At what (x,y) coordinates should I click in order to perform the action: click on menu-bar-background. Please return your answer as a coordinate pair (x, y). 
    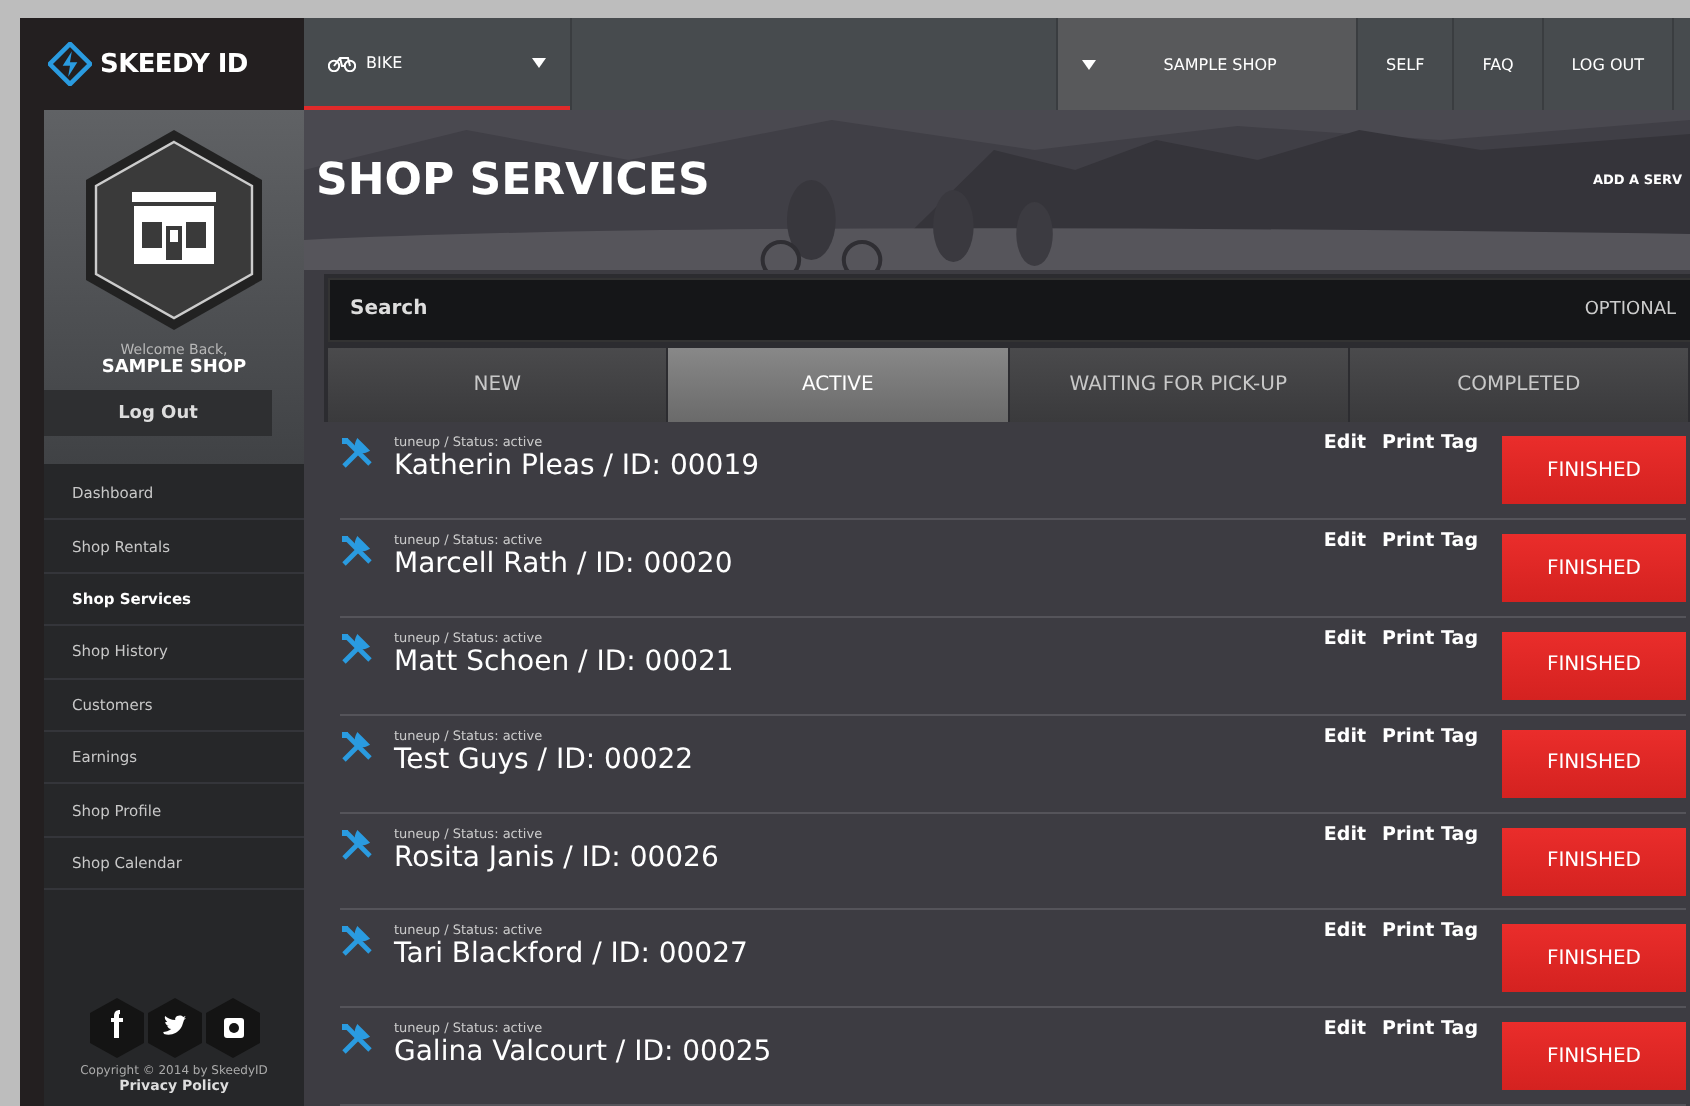
    Looking at the image, I should click on (1681, 64).